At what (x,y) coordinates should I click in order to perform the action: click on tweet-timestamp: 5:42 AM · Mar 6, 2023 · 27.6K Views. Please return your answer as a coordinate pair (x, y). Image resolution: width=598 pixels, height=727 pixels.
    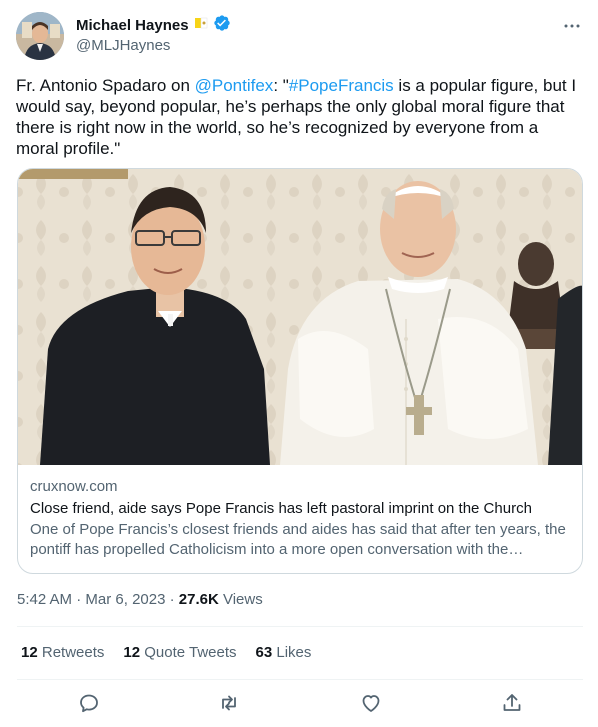
    Looking at the image, I should click on (140, 600).